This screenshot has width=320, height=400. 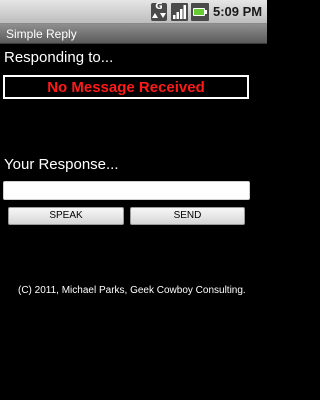 What do you see at coordinates (41, 34) in the screenshot?
I see `app-title: Simple Reply` at bounding box center [41, 34].